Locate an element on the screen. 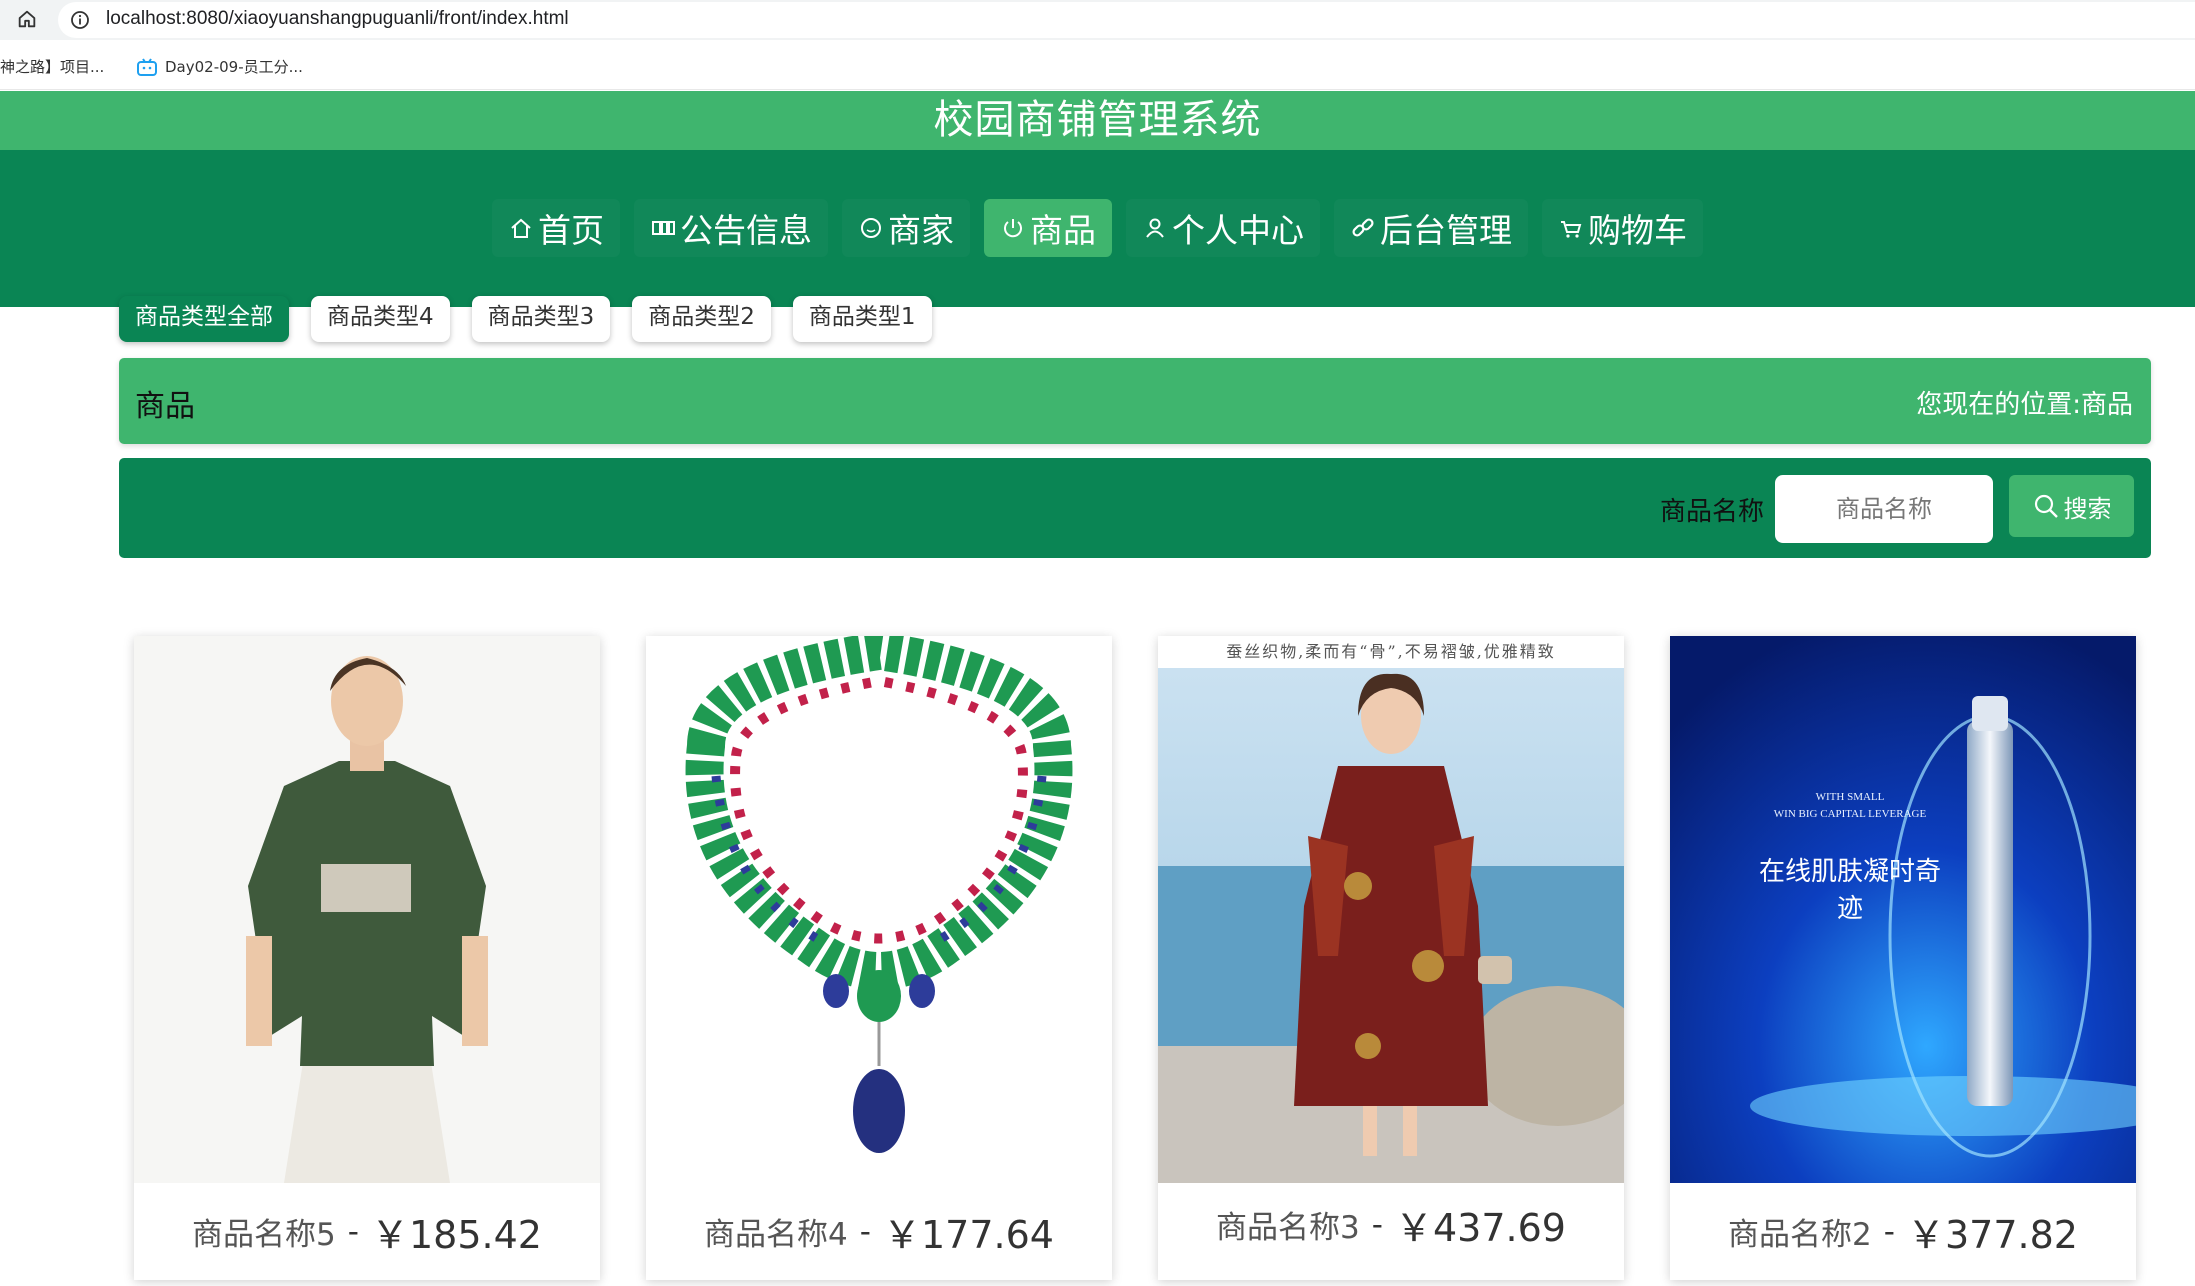  product-price: ￥185.42 is located at coordinates (456, 1235).